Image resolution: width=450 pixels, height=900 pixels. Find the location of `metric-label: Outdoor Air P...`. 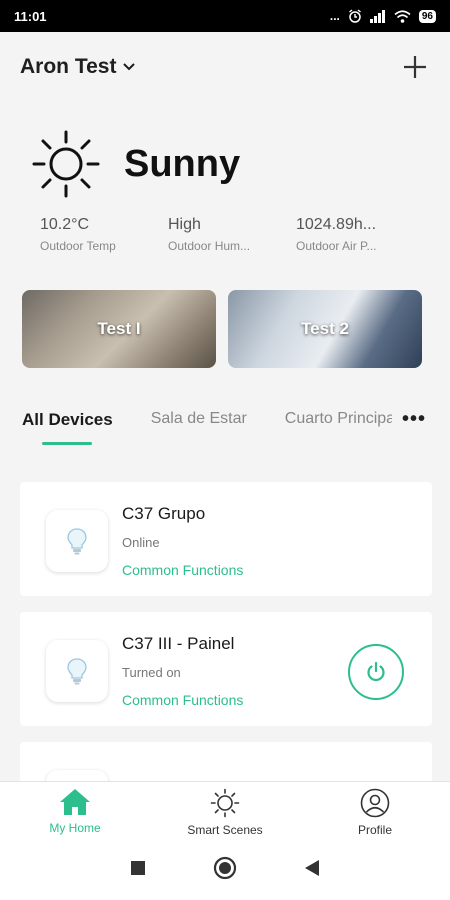

metric-label: Outdoor Air P... is located at coordinates (336, 246).